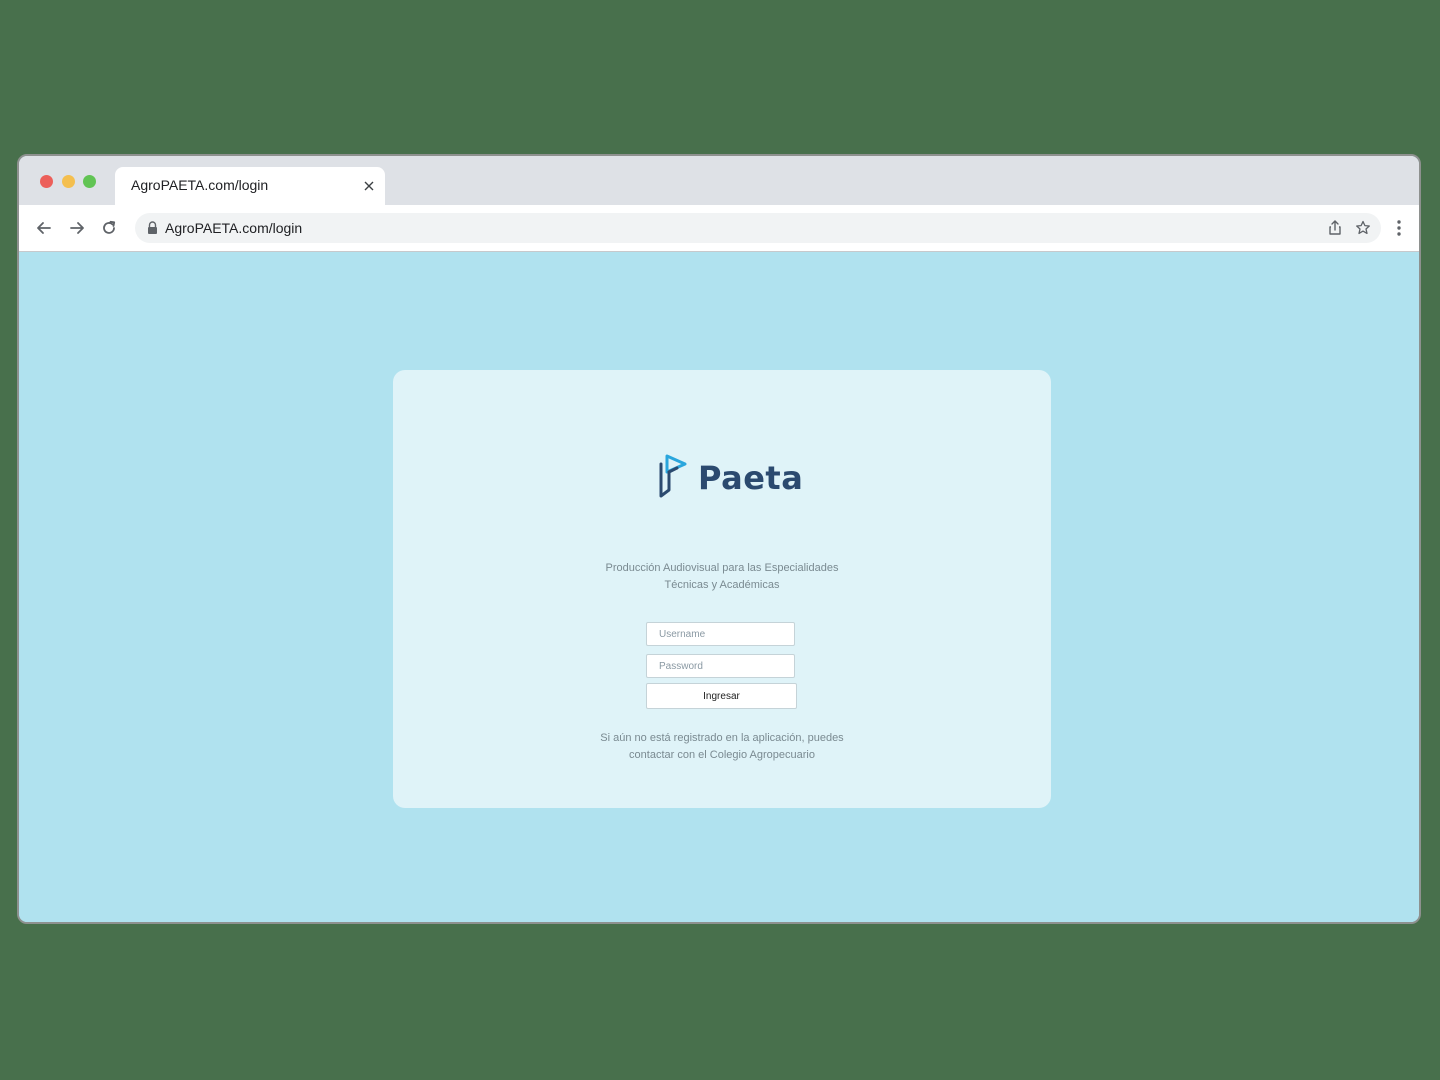 The width and height of the screenshot is (1440, 1080). What do you see at coordinates (722, 585) in the screenshot?
I see `tagline-line-2: Técnicas y Académicas` at bounding box center [722, 585].